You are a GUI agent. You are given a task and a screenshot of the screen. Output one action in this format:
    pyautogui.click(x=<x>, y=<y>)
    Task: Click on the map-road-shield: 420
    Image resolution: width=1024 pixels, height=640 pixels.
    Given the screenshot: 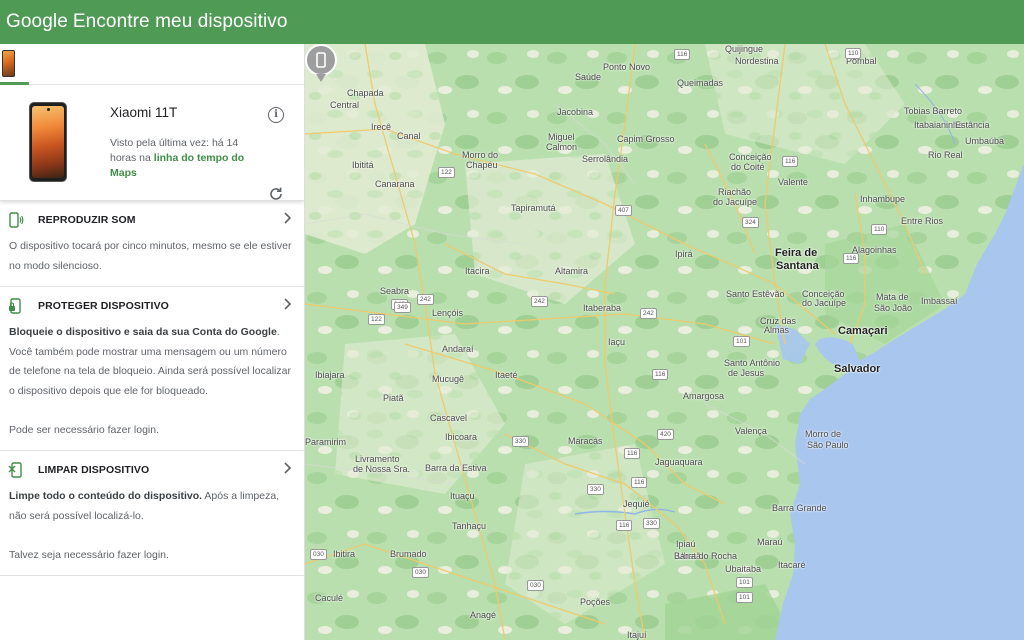 What is the action you would take?
    pyautogui.click(x=665, y=434)
    